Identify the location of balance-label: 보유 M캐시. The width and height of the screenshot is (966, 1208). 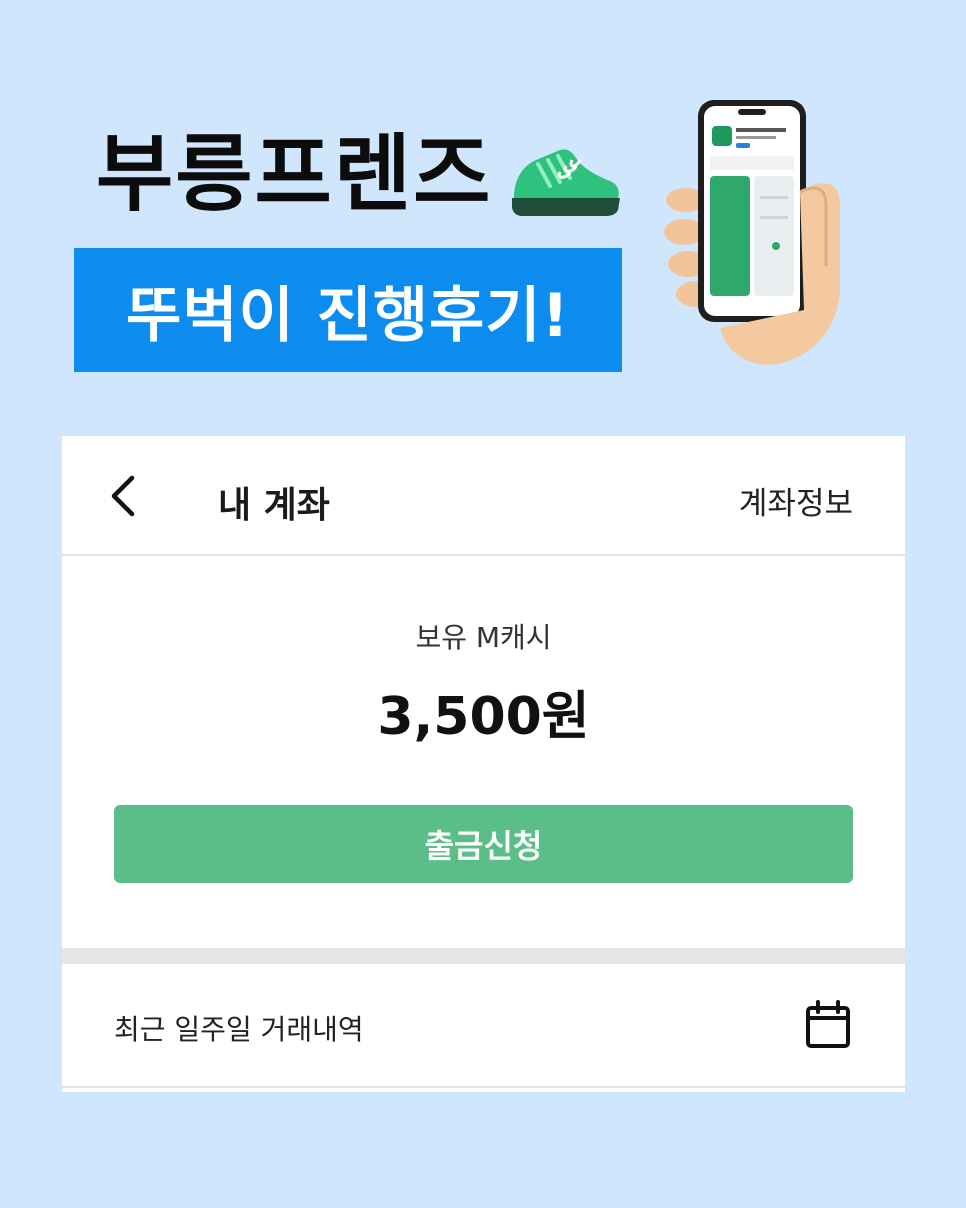
(483, 637).